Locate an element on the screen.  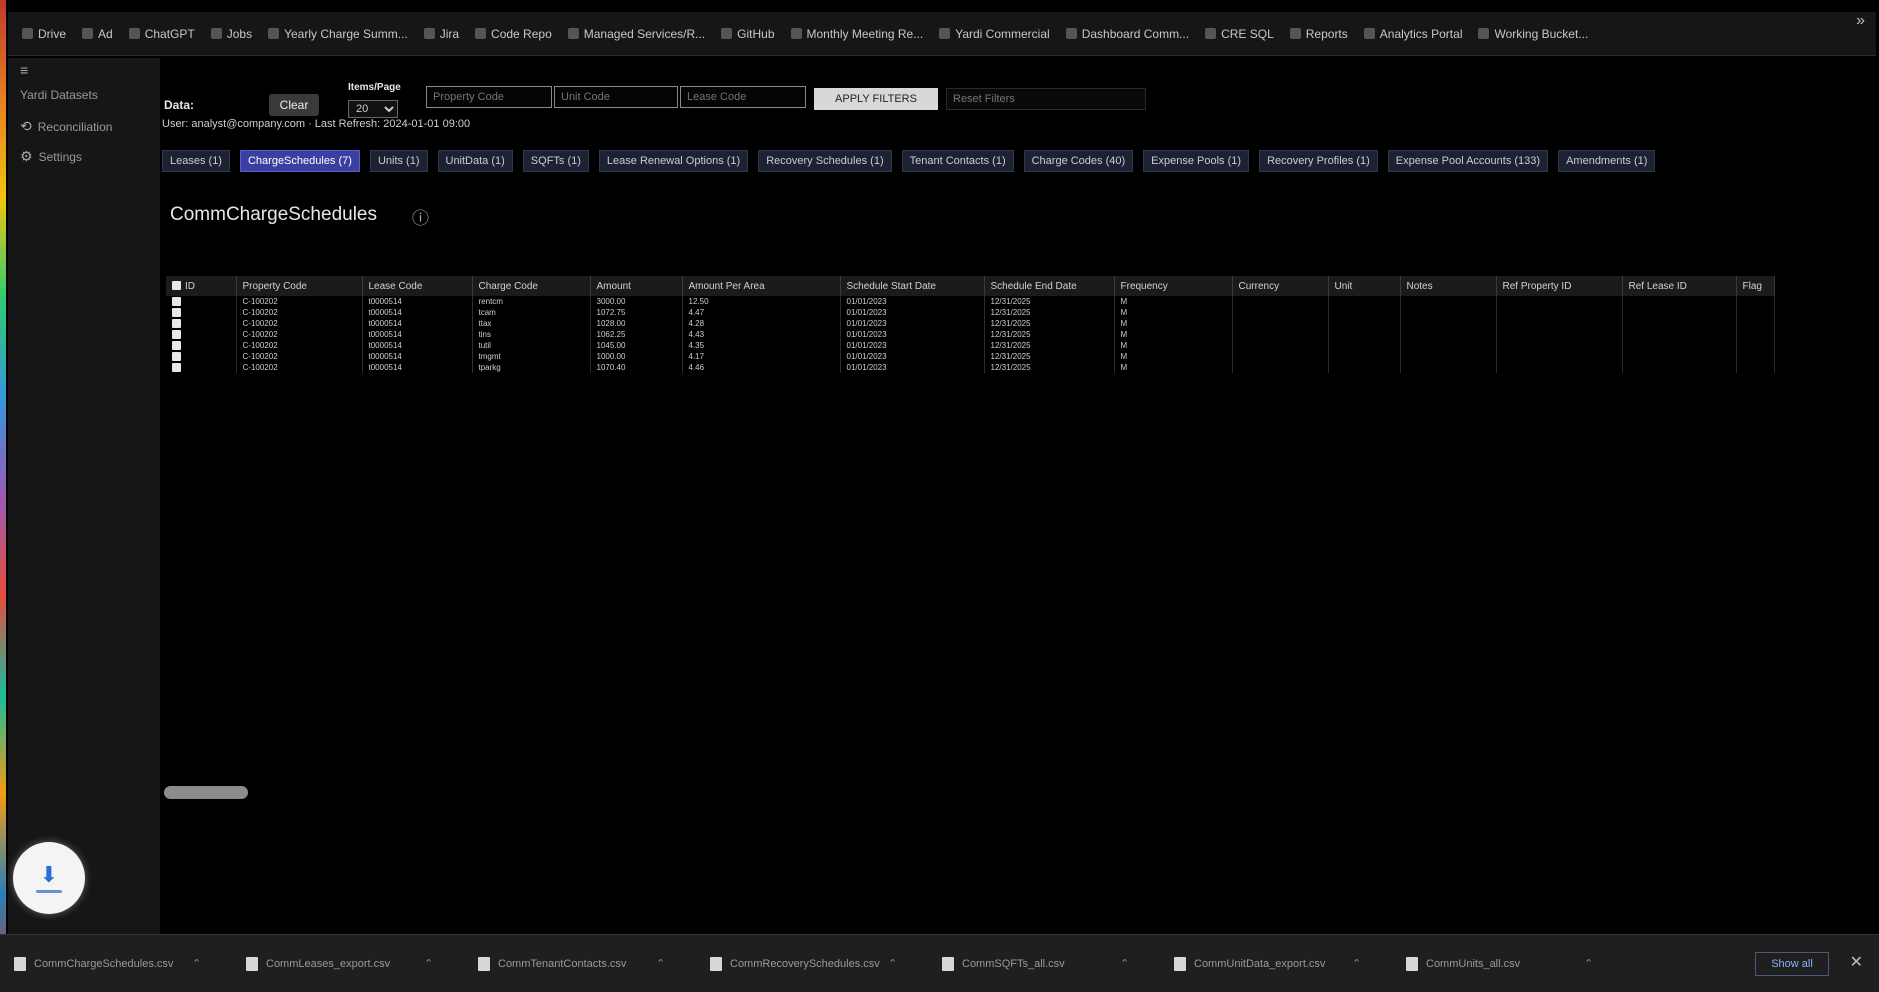
table-cell is located at coordinates (1448, 334).